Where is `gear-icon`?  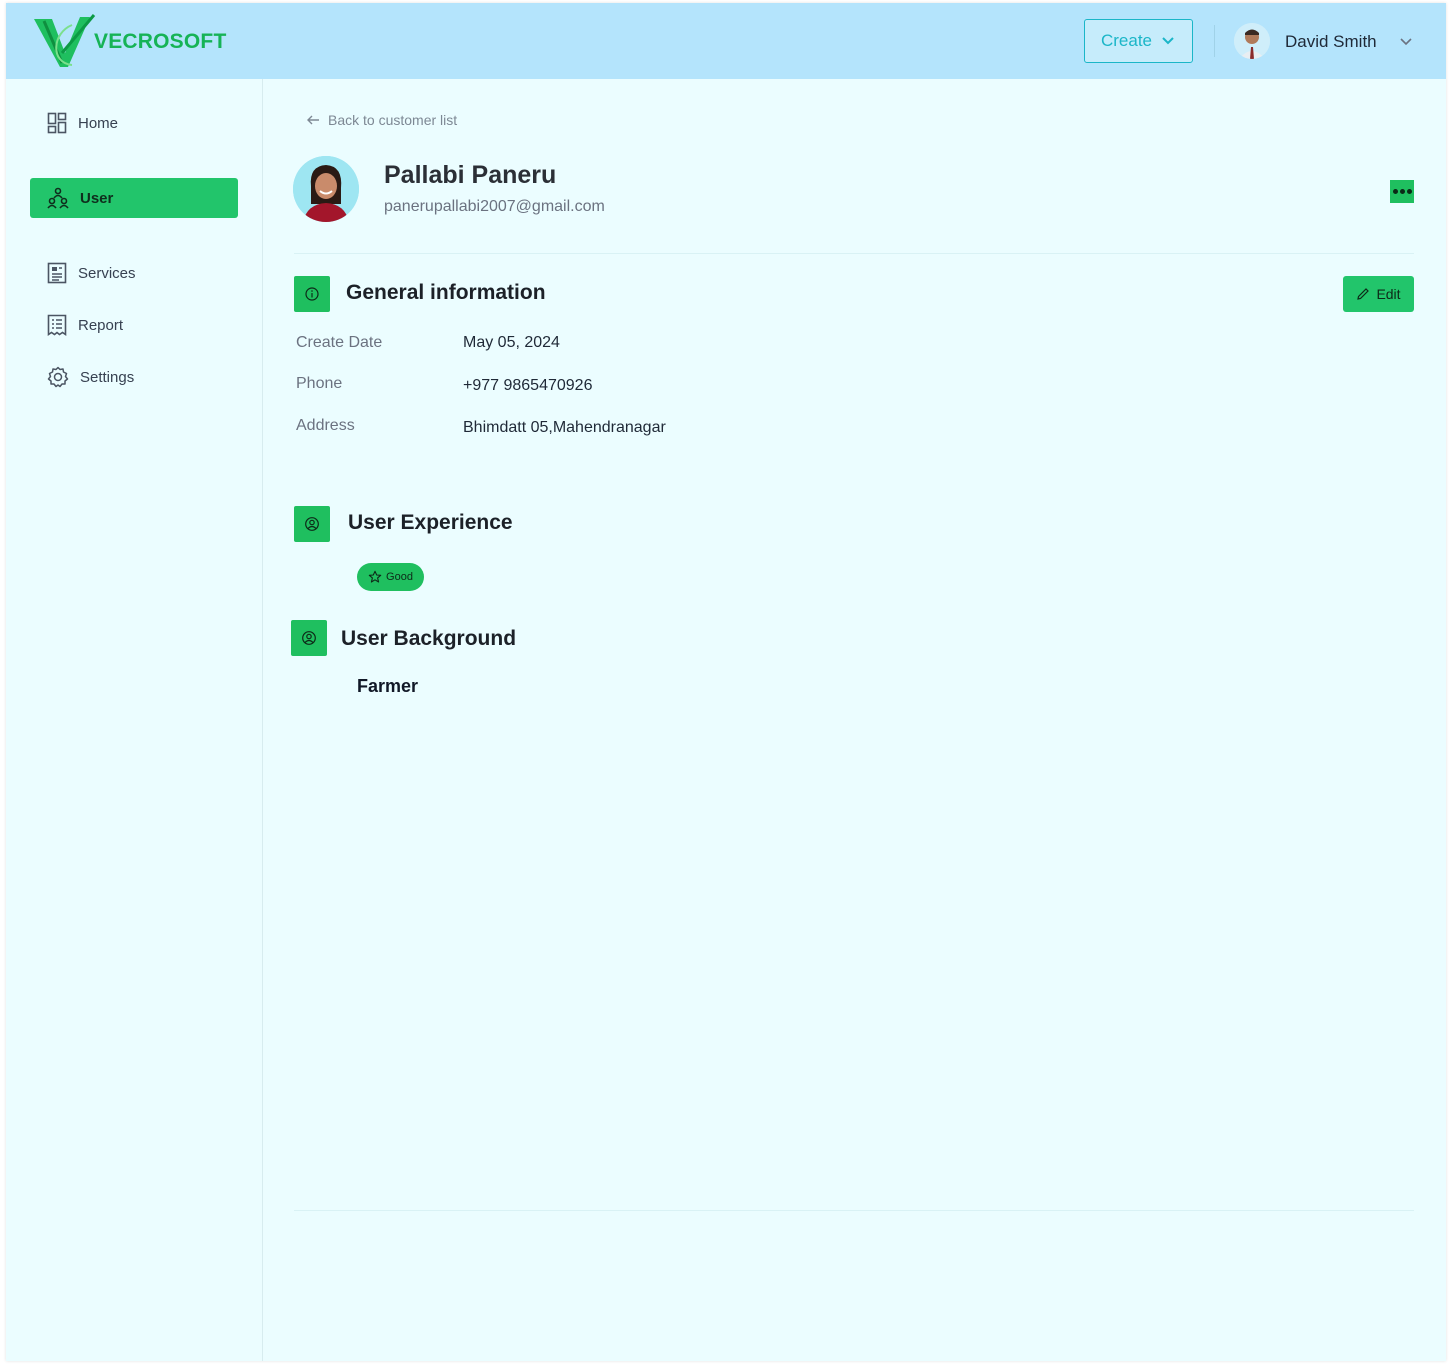
gear-icon is located at coordinates (58, 377).